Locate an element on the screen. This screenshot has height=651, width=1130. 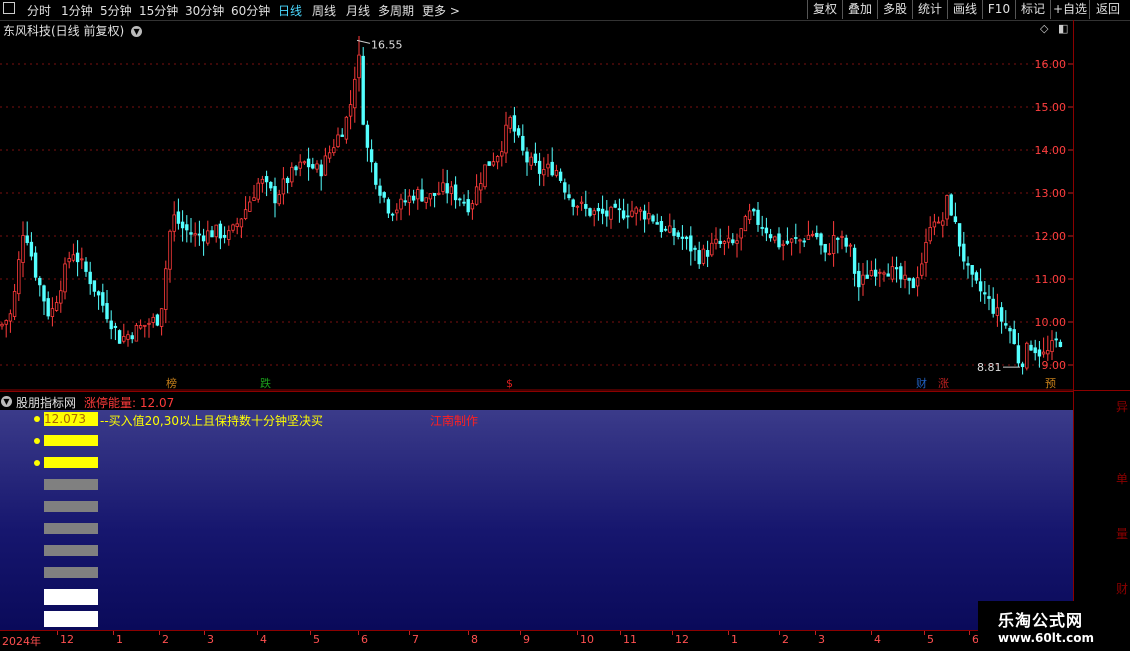
side-char-1: 异 is located at coordinates (1122, 406).